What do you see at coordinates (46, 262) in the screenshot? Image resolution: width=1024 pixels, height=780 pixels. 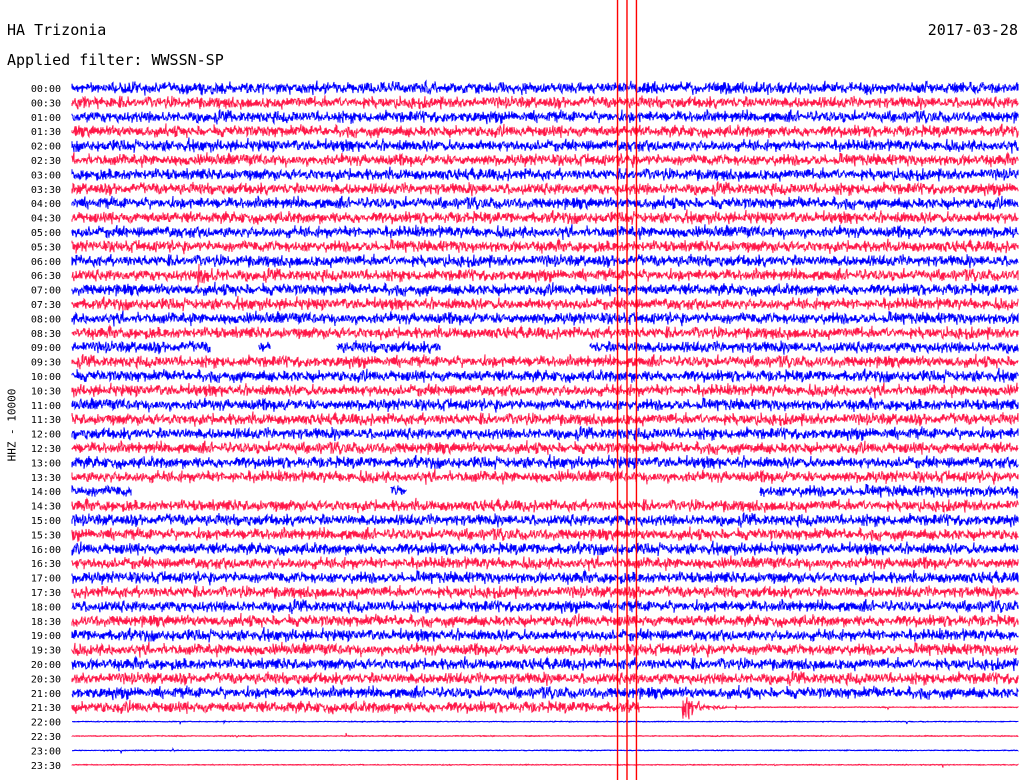 I see `row-time-label: 06:00` at bounding box center [46, 262].